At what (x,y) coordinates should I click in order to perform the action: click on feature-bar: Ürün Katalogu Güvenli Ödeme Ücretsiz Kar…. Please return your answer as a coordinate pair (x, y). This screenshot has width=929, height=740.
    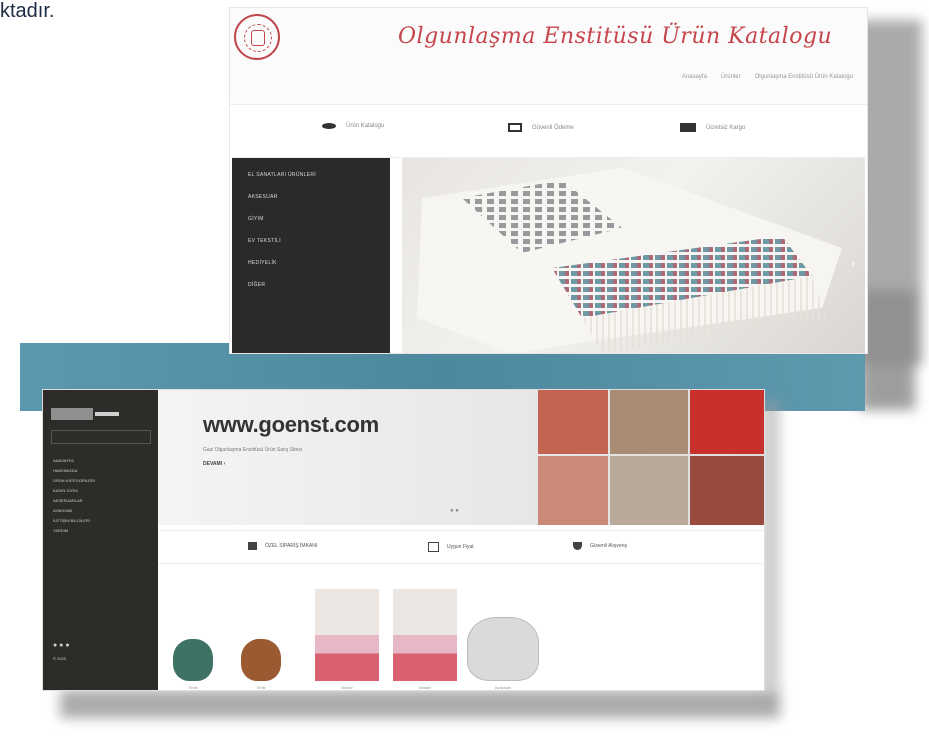
    Looking at the image, I should click on (548, 131).